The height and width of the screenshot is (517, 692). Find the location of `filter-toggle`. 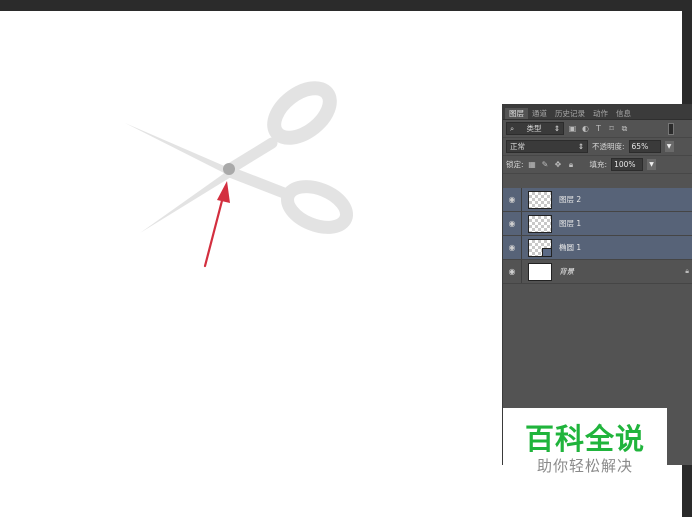

filter-toggle is located at coordinates (671, 128).